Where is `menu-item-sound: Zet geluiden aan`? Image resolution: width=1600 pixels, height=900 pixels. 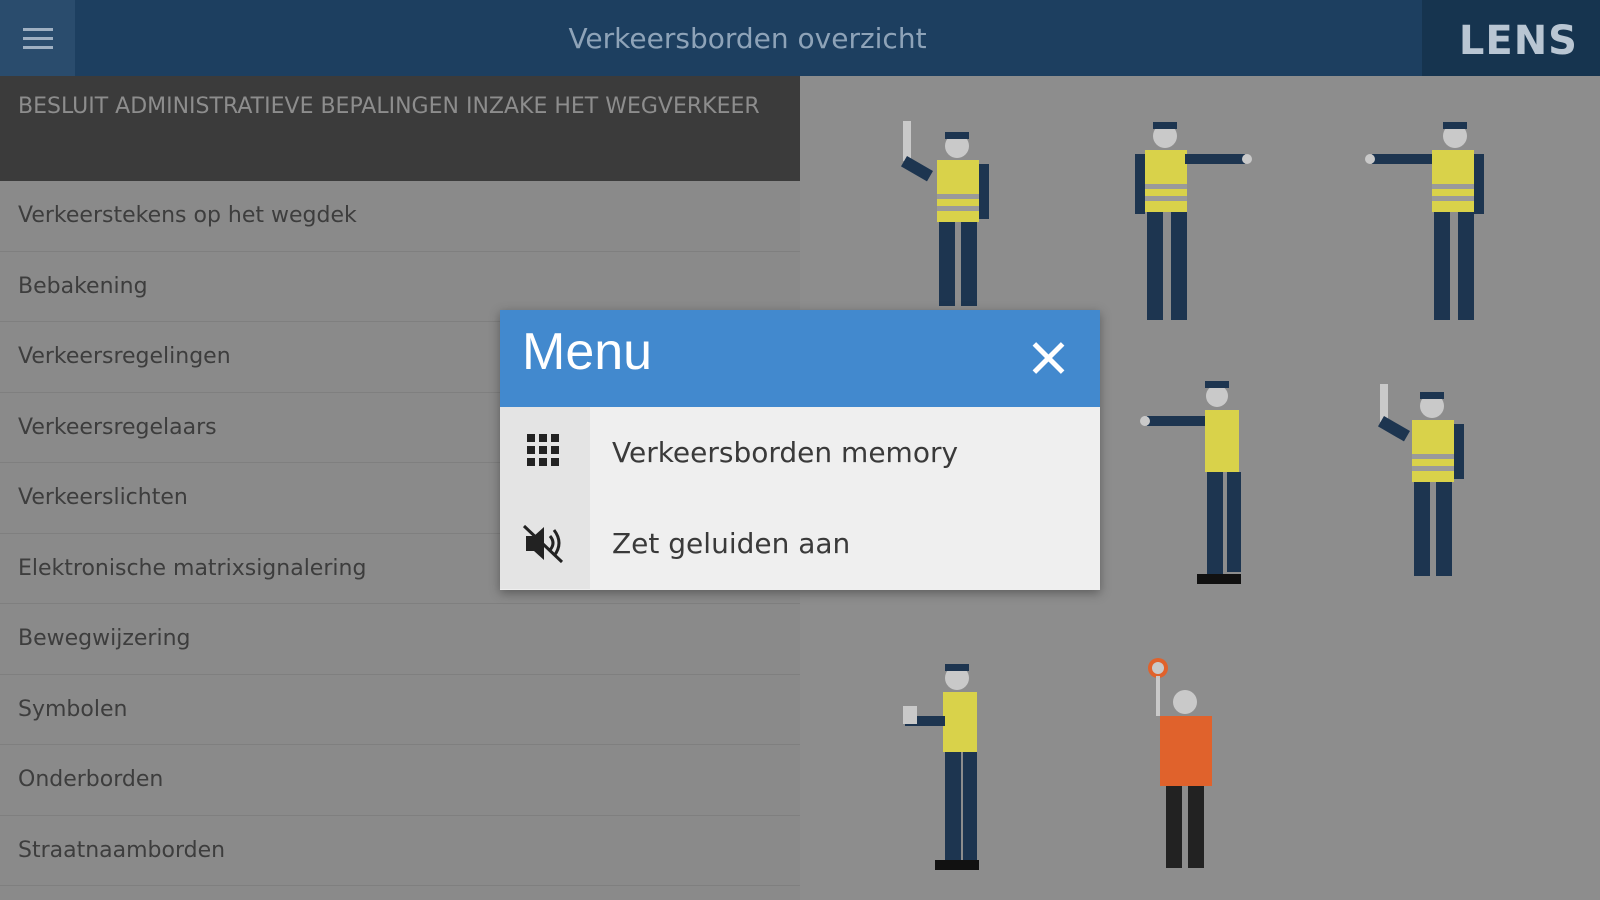
menu-item-sound: Zet geluiden aan is located at coordinates (800, 543).